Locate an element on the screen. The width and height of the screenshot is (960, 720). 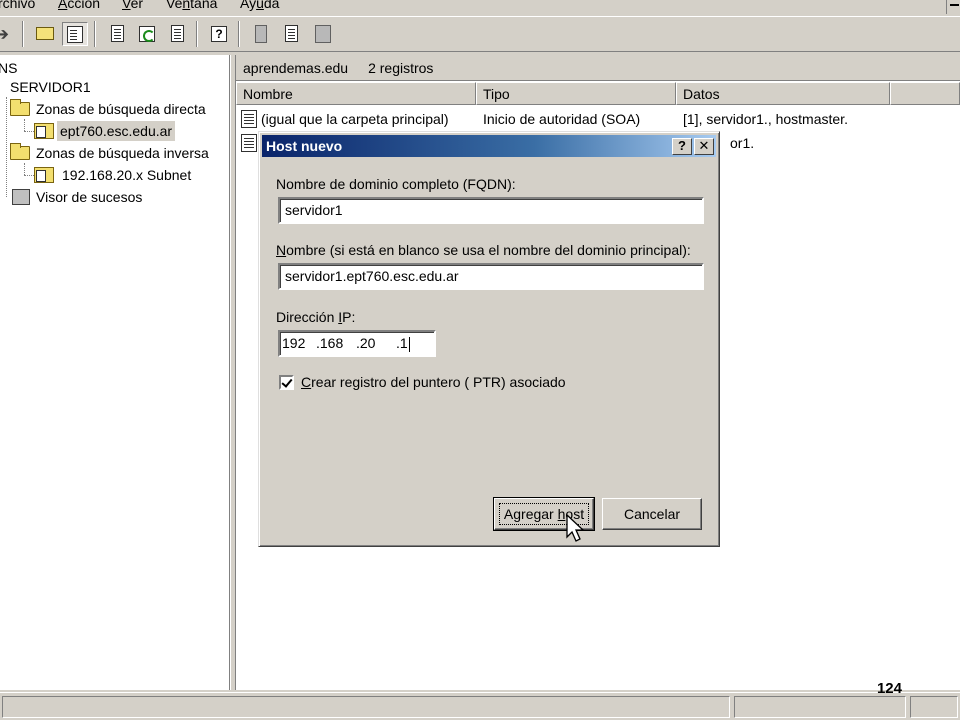
menu-accion: Acción is located at coordinates (79, 5).